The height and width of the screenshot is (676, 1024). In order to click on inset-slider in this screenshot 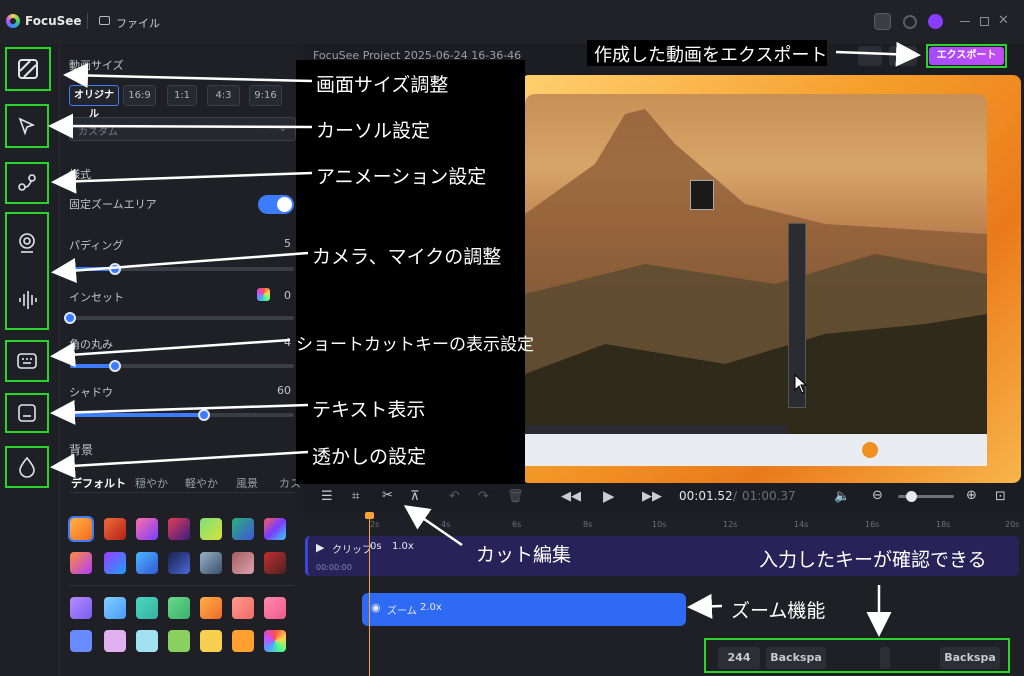, I will do `click(179, 318)`.